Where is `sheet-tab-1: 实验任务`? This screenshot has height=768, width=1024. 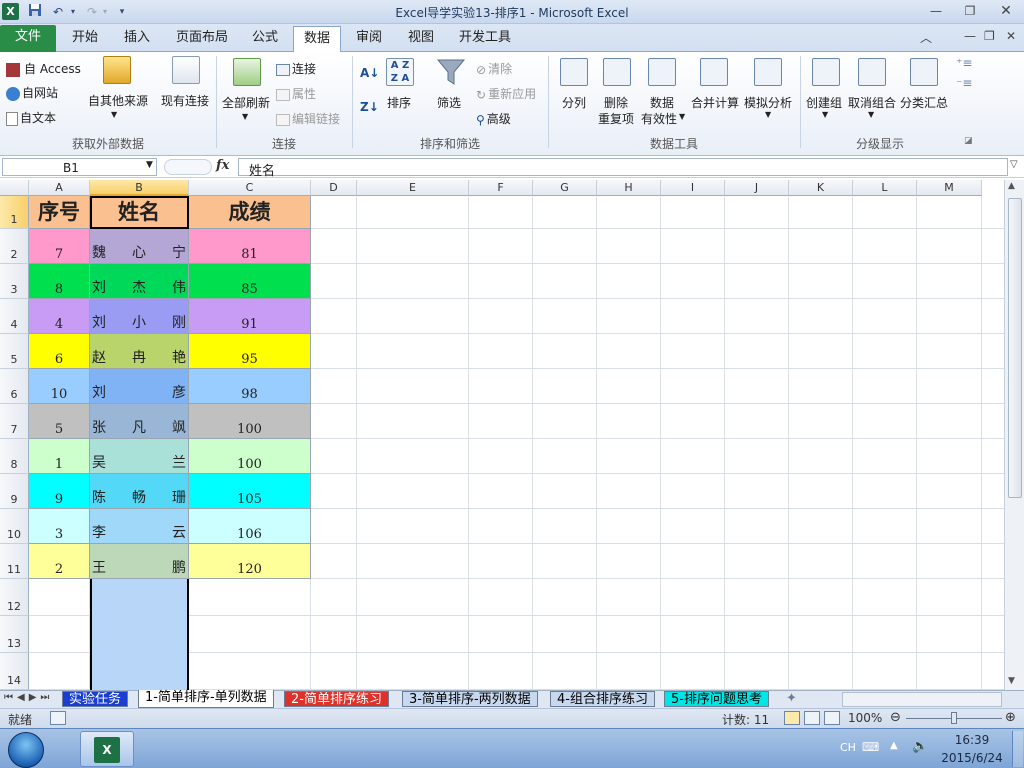 sheet-tab-1: 实验任务 is located at coordinates (95, 699).